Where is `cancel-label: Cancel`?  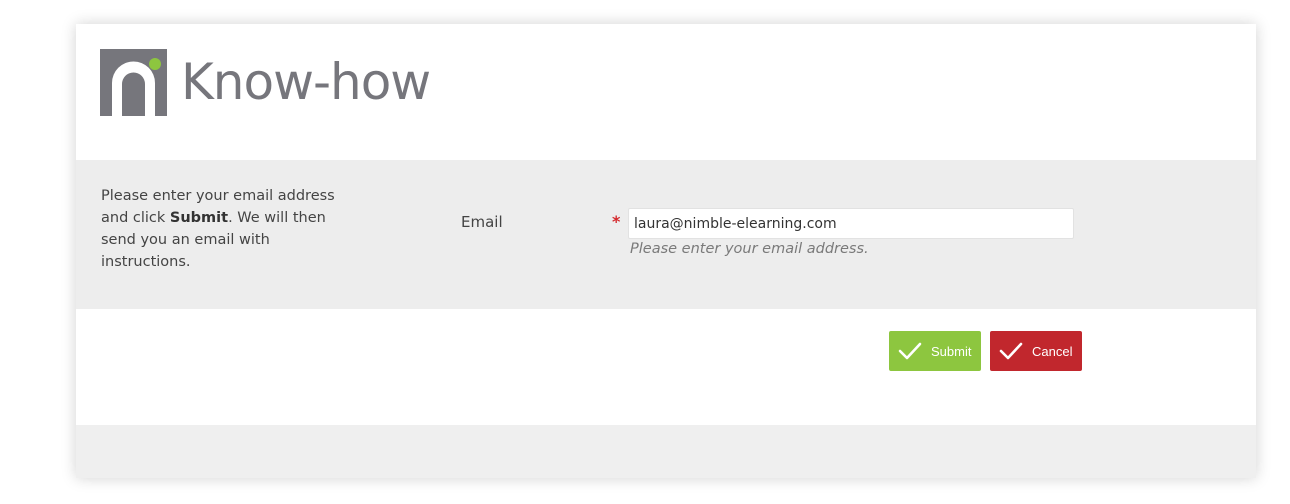 cancel-label: Cancel is located at coordinates (1052, 351).